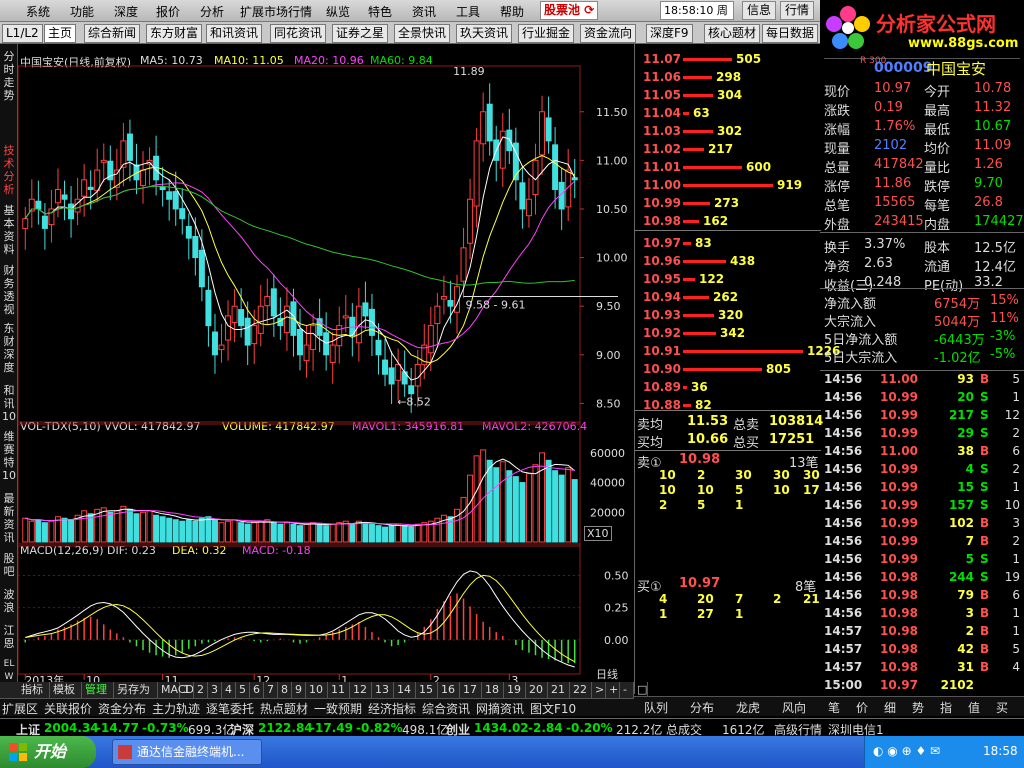  What do you see at coordinates (215, 690) in the screenshot?
I see `indicator-tab: 3` at bounding box center [215, 690].